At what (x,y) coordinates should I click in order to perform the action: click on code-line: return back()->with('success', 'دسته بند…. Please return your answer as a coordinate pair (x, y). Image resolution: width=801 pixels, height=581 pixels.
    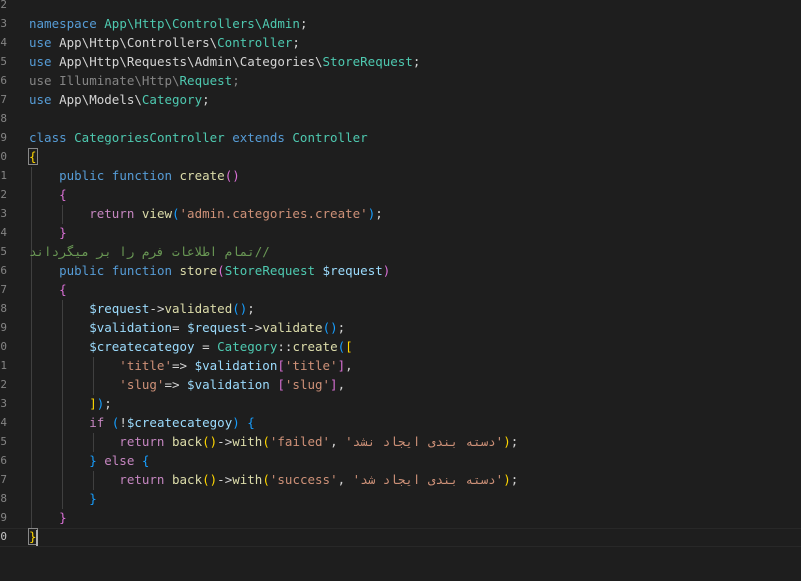
    Looking at the image, I should click on (273, 479).